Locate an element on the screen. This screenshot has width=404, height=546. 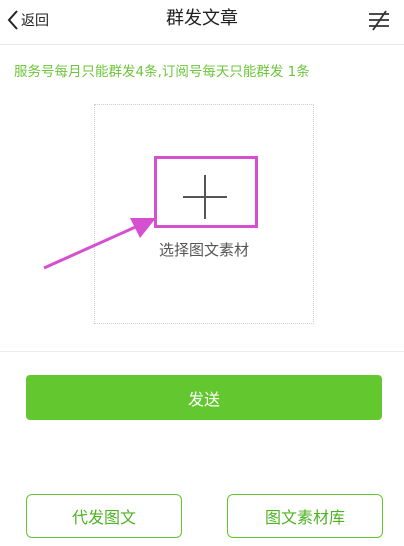
proxy-send-button: 代发图文 is located at coordinates (104, 516).